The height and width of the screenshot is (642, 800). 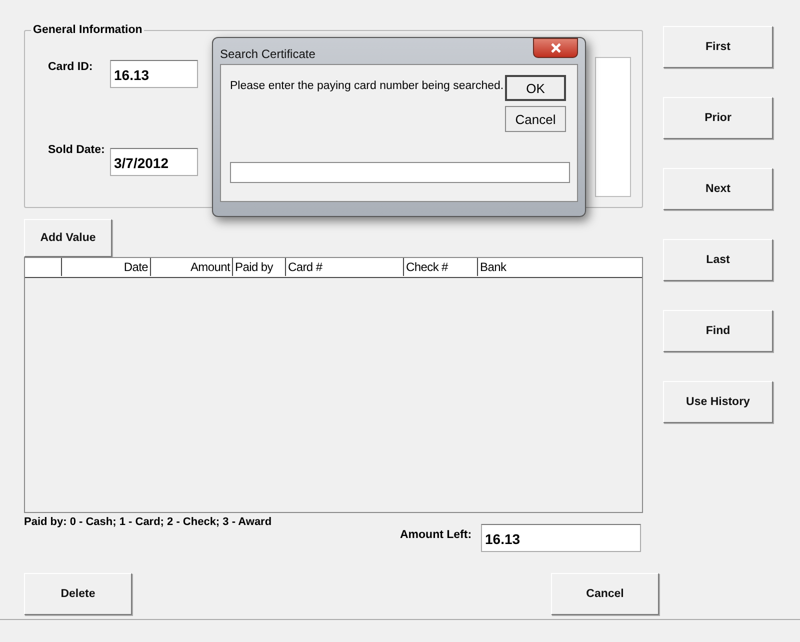 What do you see at coordinates (87, 30) in the screenshot?
I see `group-title: General Information` at bounding box center [87, 30].